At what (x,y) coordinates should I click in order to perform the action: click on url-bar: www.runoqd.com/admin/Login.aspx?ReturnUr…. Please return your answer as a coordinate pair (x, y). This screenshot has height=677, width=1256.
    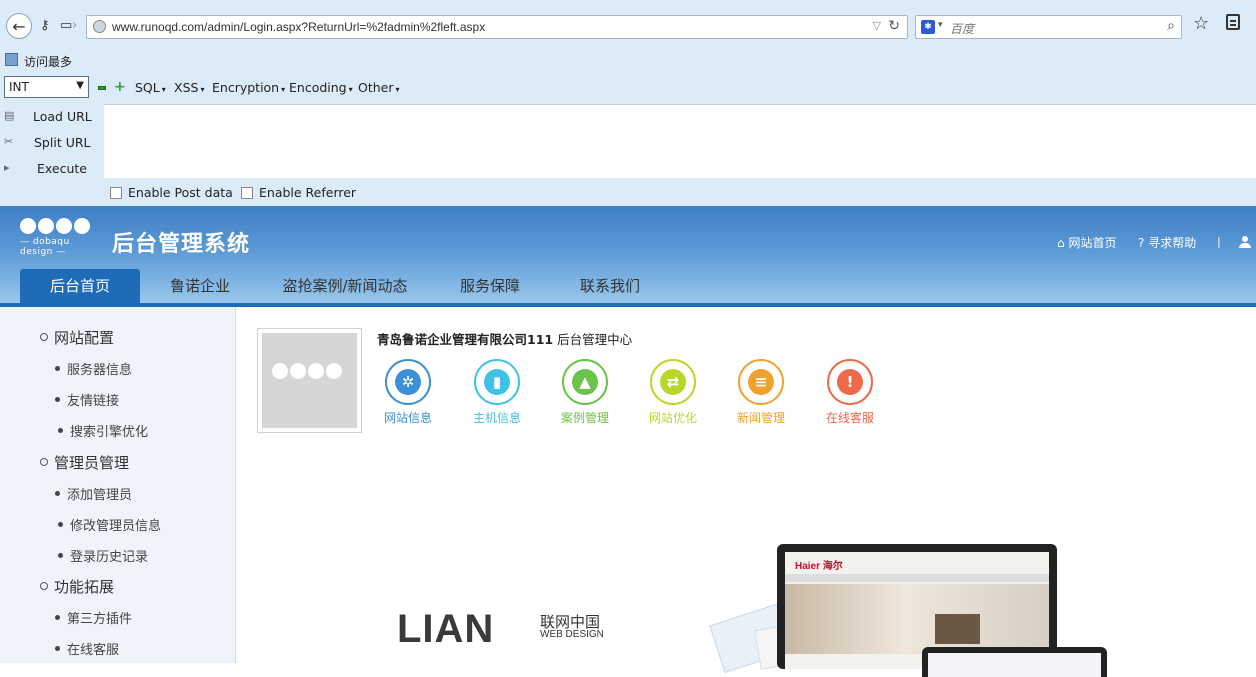
    Looking at the image, I should click on (497, 27).